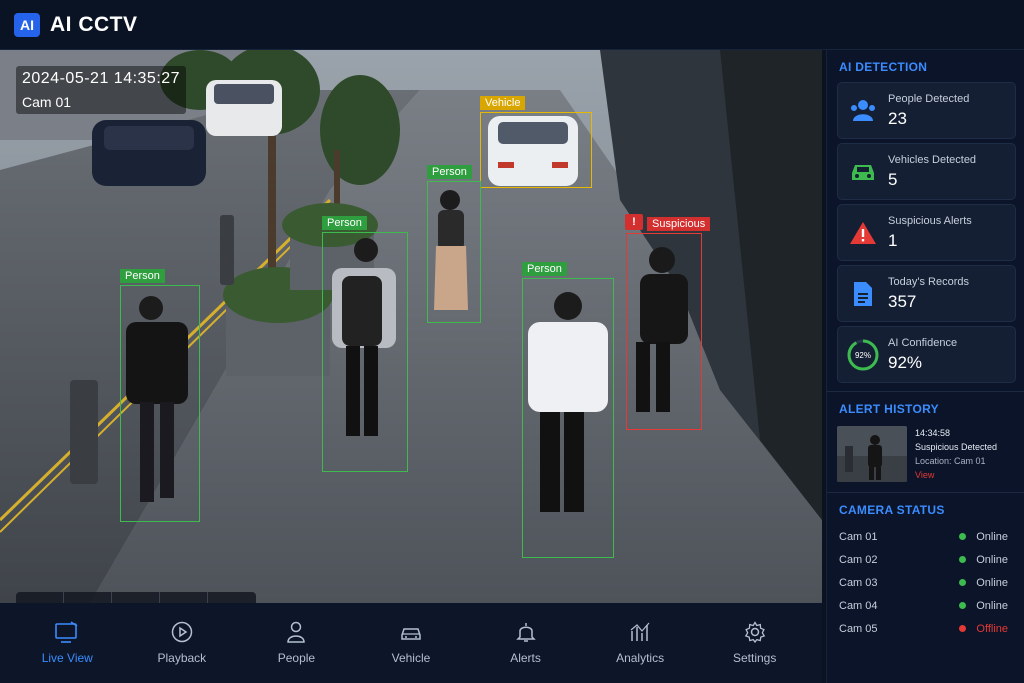 This screenshot has height=683, width=1024. Describe the element at coordinates (905, 362) in the screenshot. I see `card-value: 92%` at that location.